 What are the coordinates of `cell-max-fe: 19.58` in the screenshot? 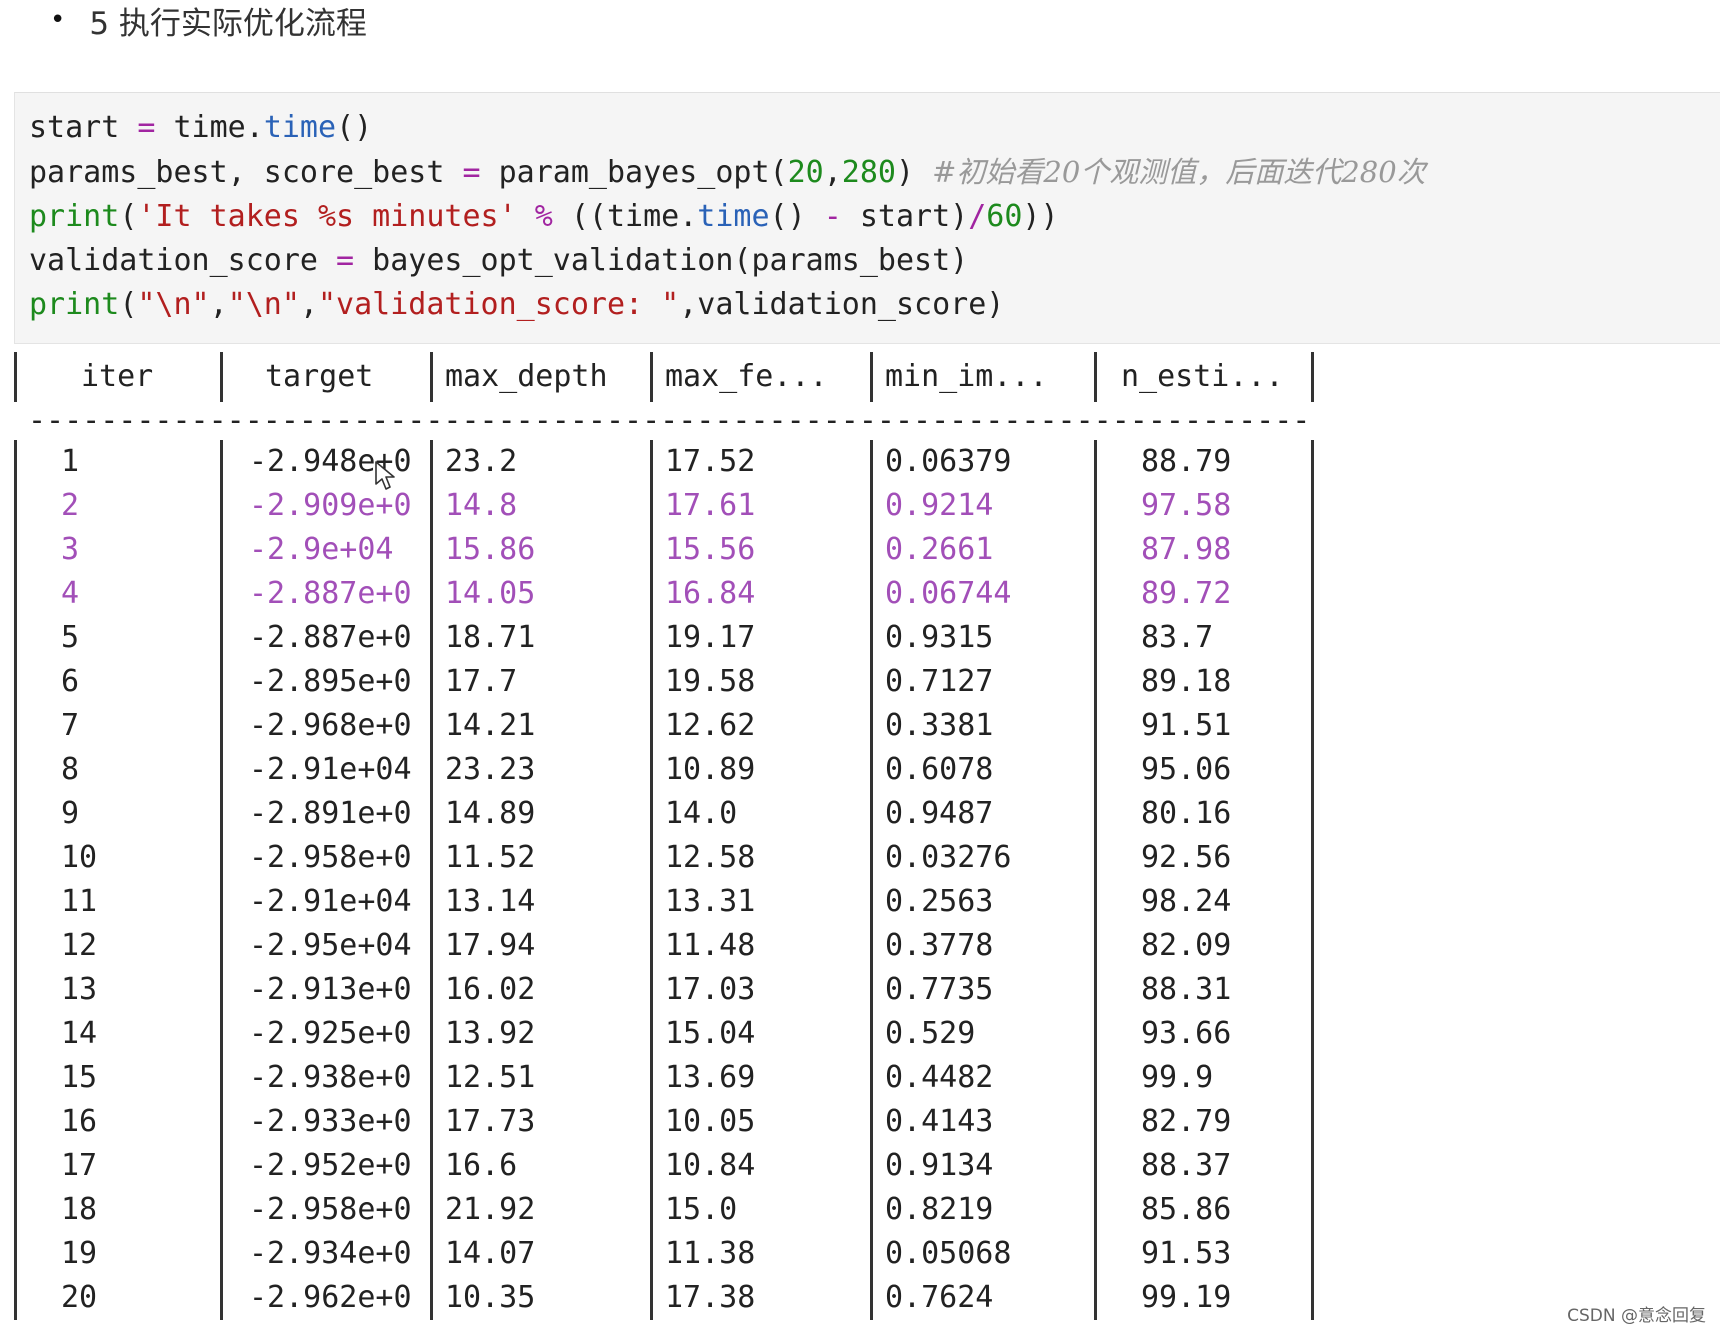 It's located at (760, 682).